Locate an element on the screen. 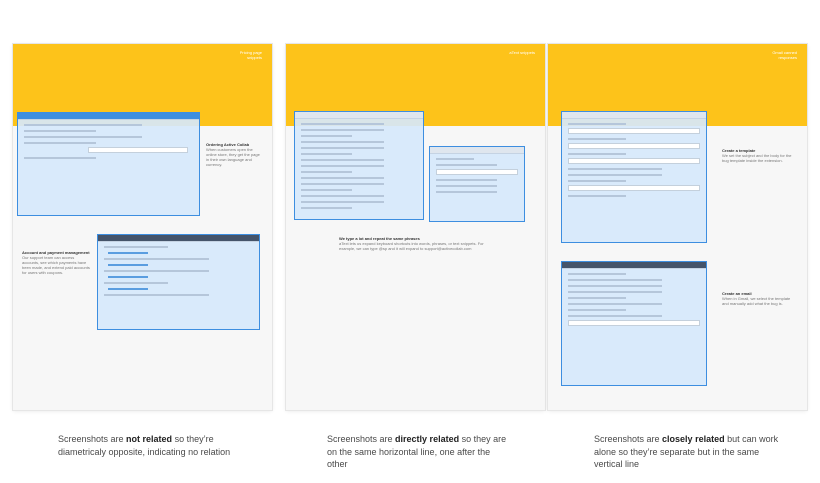 The width and height of the screenshot is (820, 483). screenshot-order-page is located at coordinates (108, 164).